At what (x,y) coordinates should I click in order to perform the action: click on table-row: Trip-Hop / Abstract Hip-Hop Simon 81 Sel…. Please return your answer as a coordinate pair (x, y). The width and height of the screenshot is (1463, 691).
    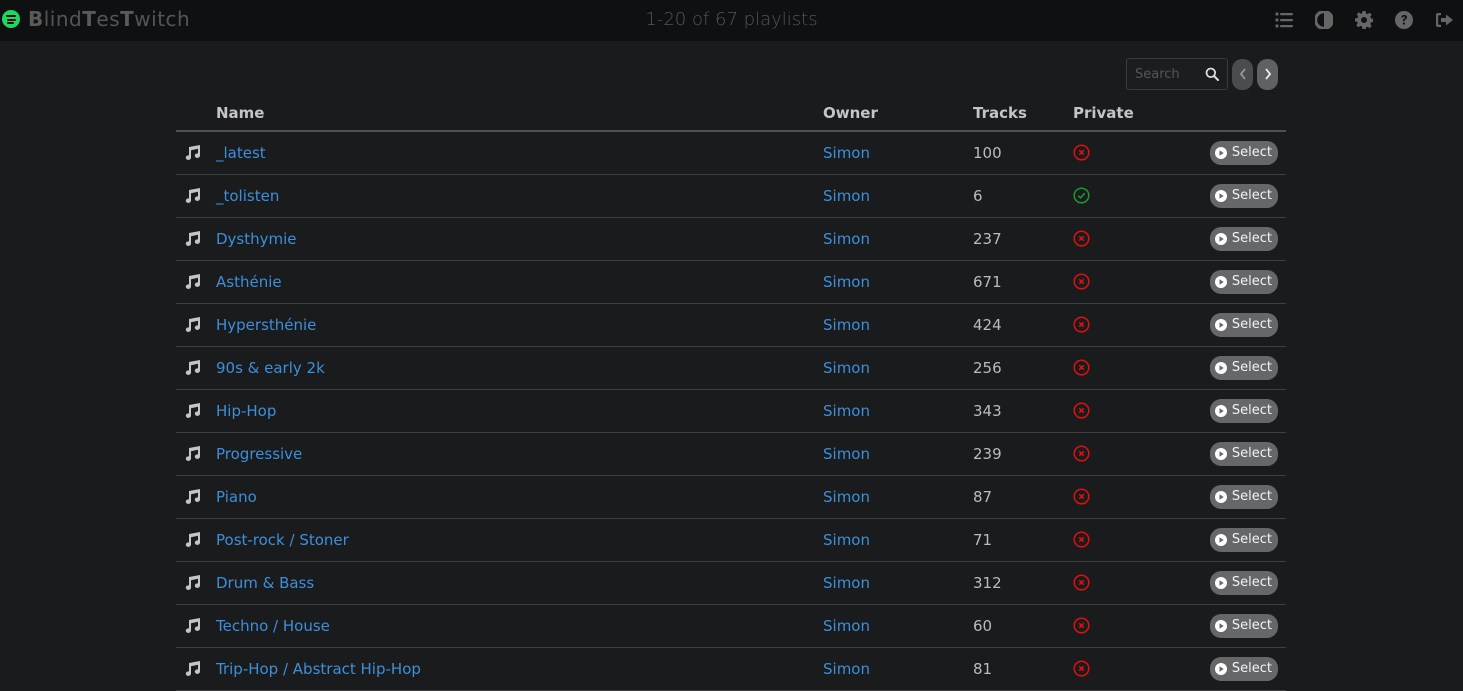
    Looking at the image, I should click on (731, 669).